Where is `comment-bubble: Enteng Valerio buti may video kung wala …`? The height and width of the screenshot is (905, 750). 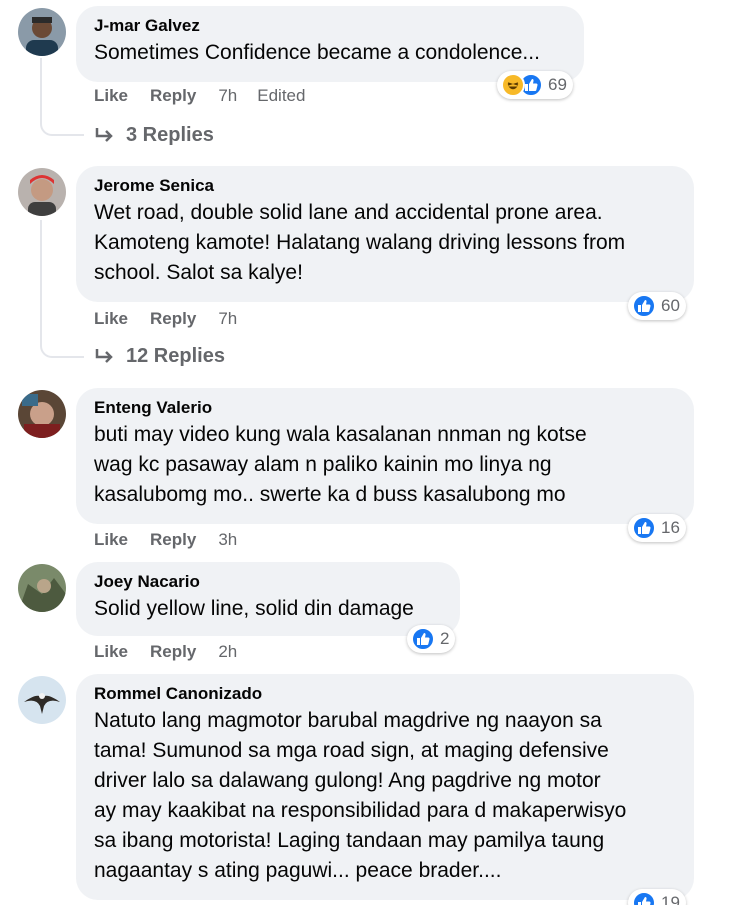
comment-bubble: Enteng Valerio buti may video kung wala … is located at coordinates (385, 456).